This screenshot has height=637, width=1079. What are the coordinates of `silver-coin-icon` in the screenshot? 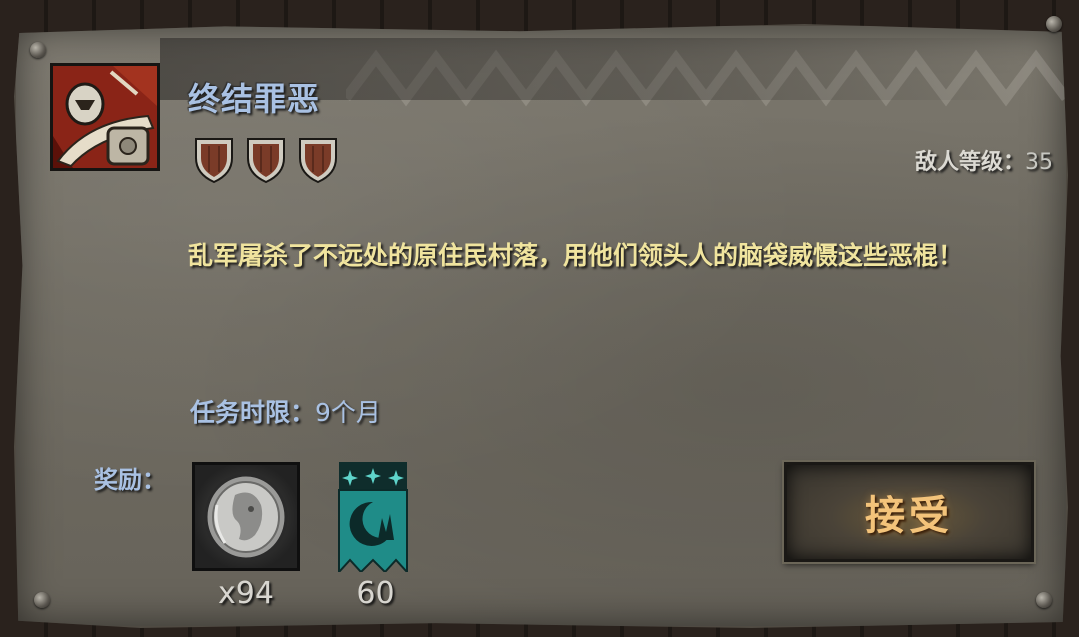 It's located at (246, 517).